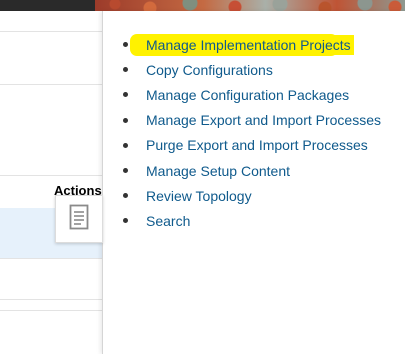  Describe the element at coordinates (249, 44) in the screenshot. I see `menu-link: Manage Implementation Projects` at that location.